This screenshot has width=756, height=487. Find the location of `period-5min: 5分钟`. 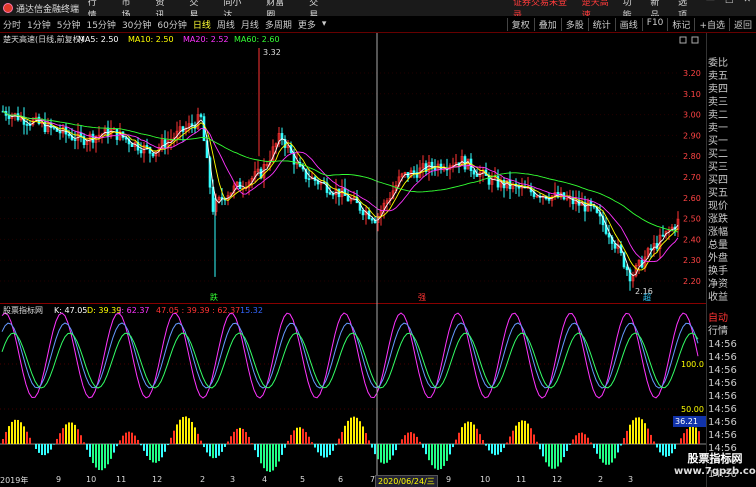

period-5min: 5分钟 is located at coordinates (69, 24).